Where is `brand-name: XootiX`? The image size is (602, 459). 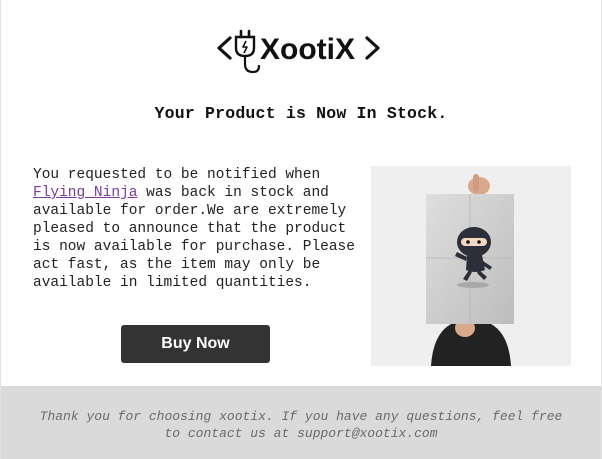
brand-name: XootiX is located at coordinates (307, 49).